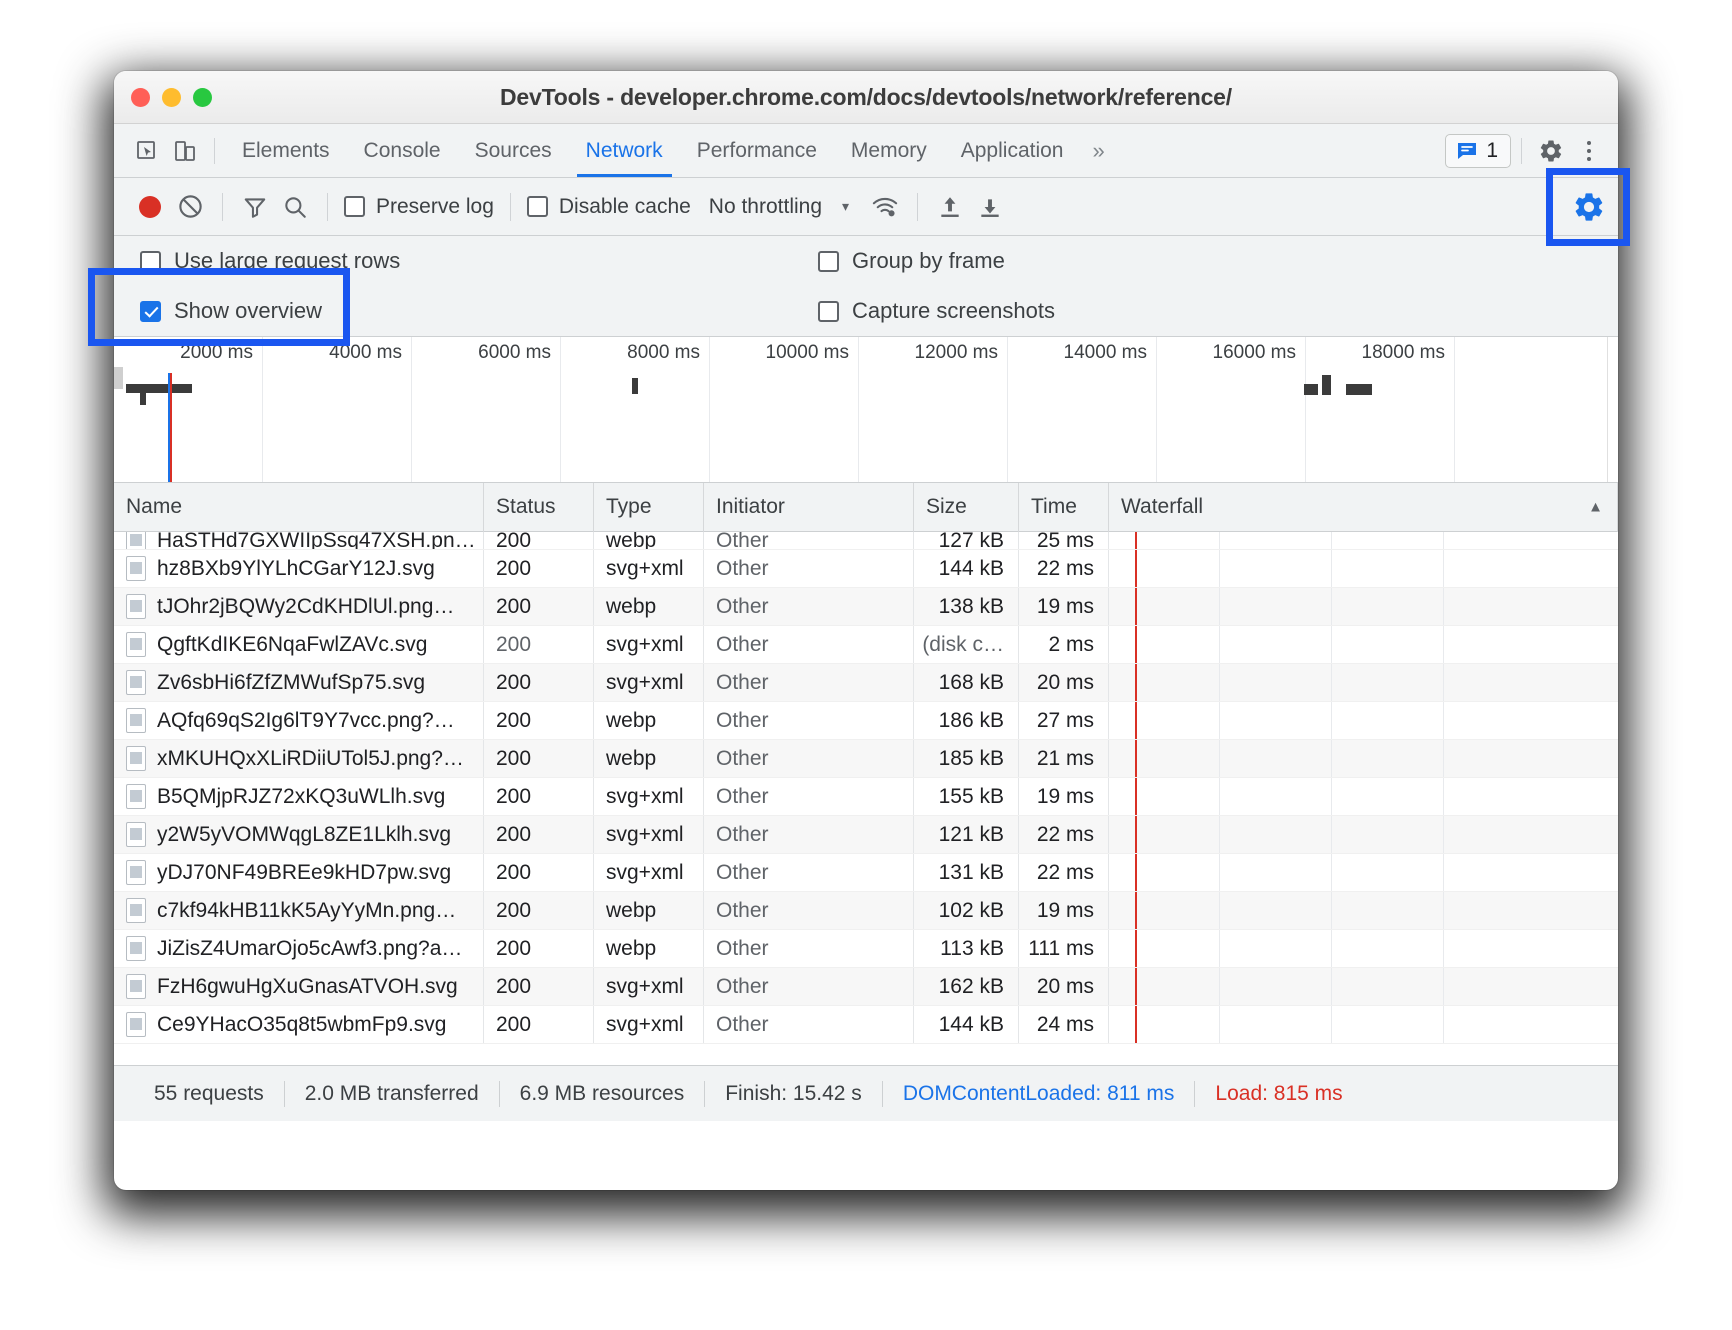 Image resolution: width=1732 pixels, height=1330 pixels. Describe the element at coordinates (845, 206) in the screenshot. I see `chevron-down-icon: ▾` at that location.